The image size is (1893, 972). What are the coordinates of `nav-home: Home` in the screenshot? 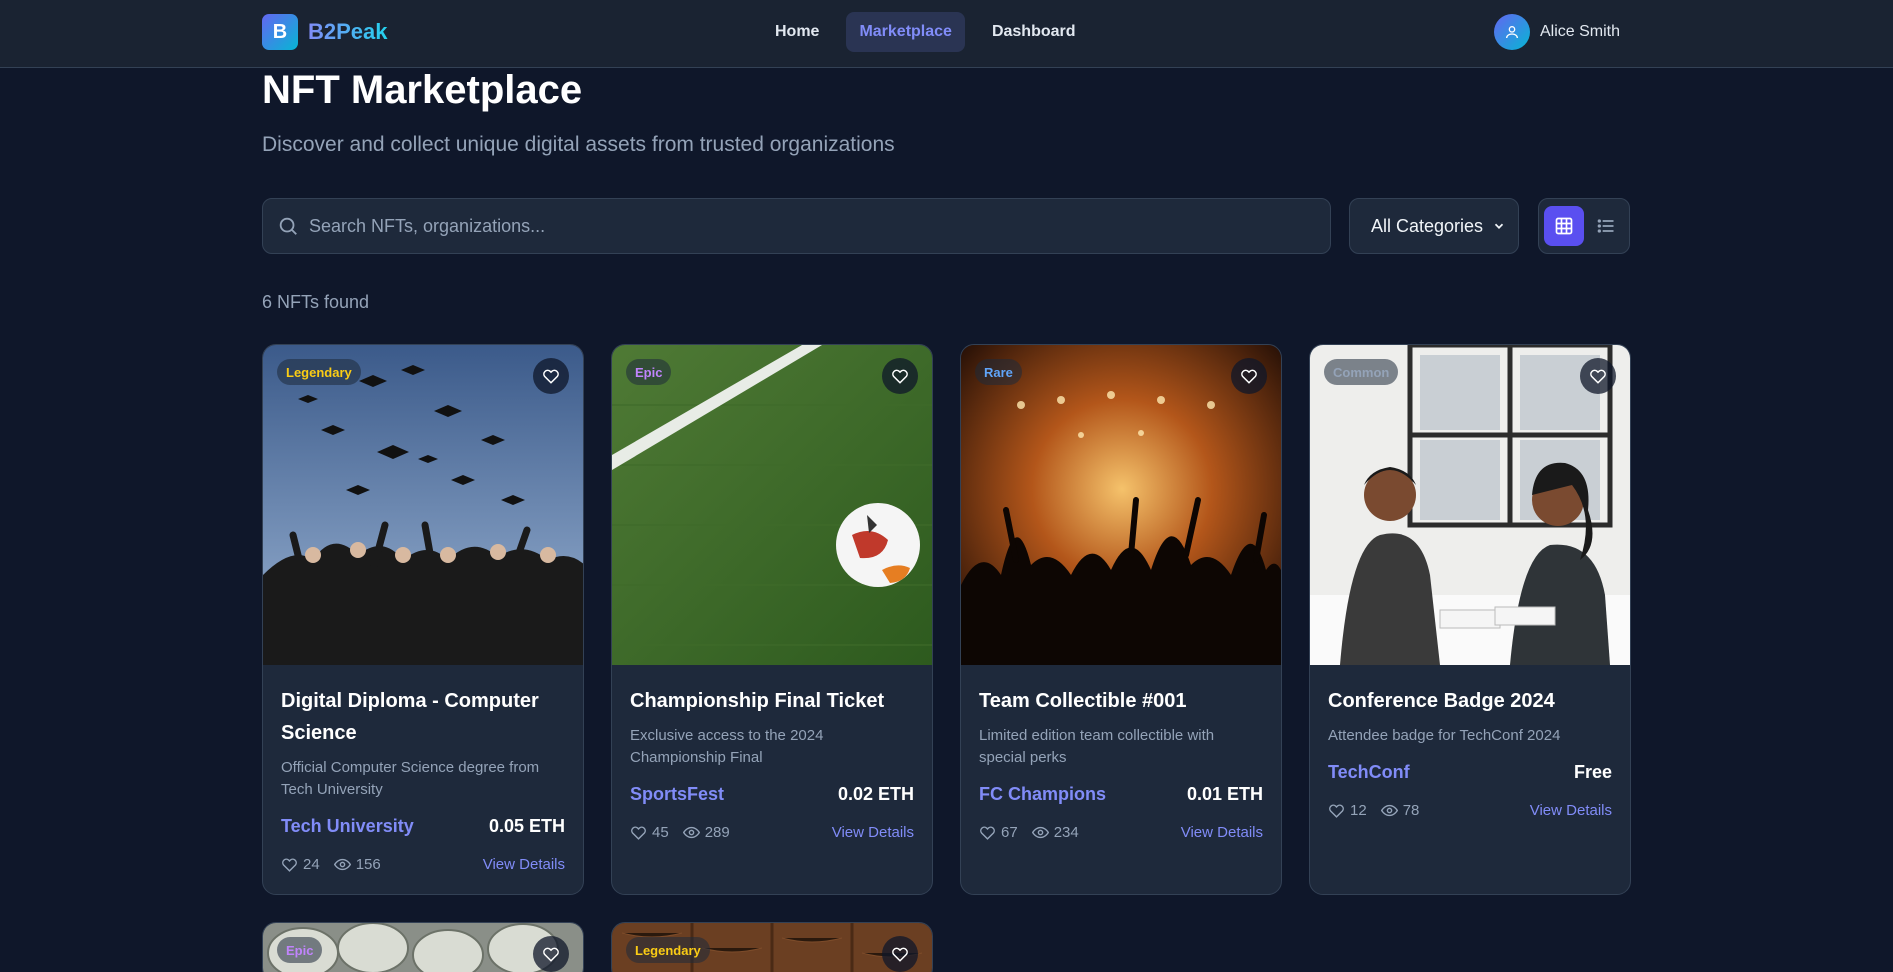 It's located at (797, 32).